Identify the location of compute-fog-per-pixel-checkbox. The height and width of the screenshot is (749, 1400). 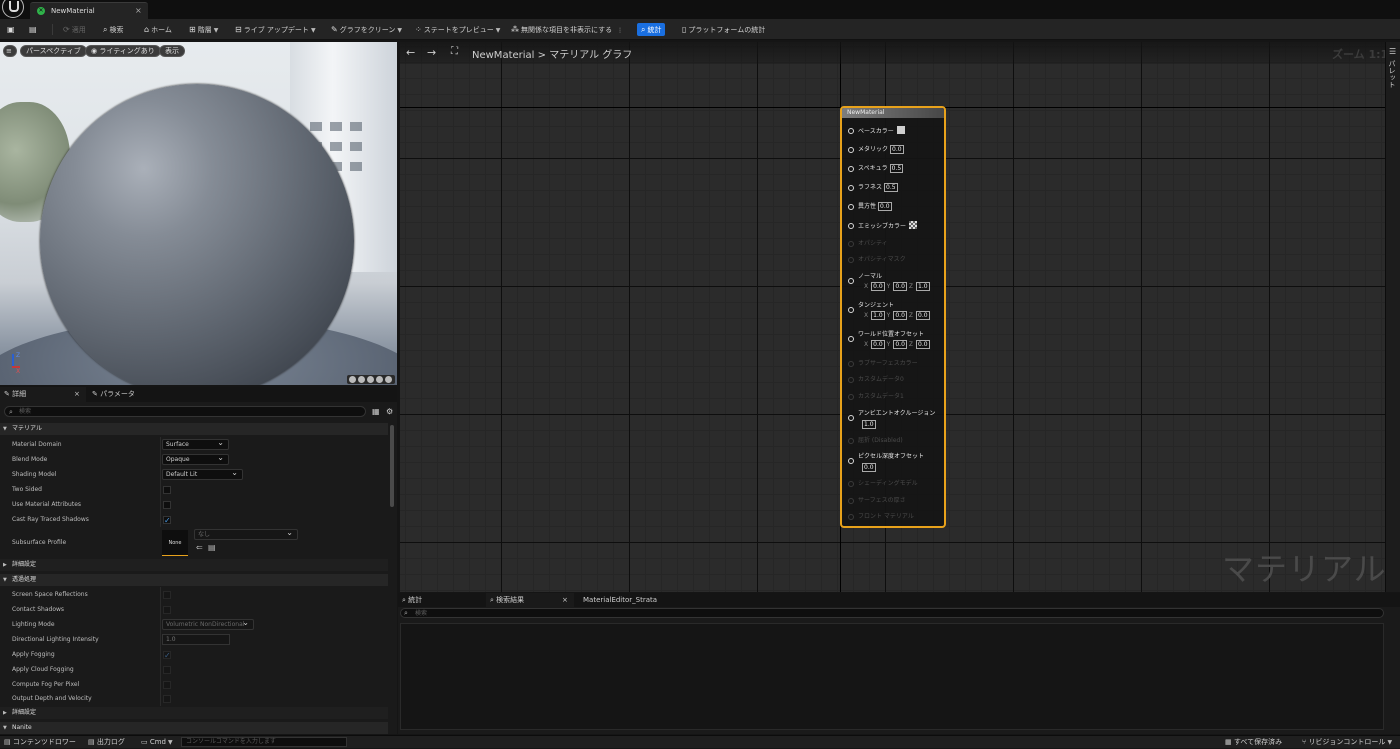
(167, 685).